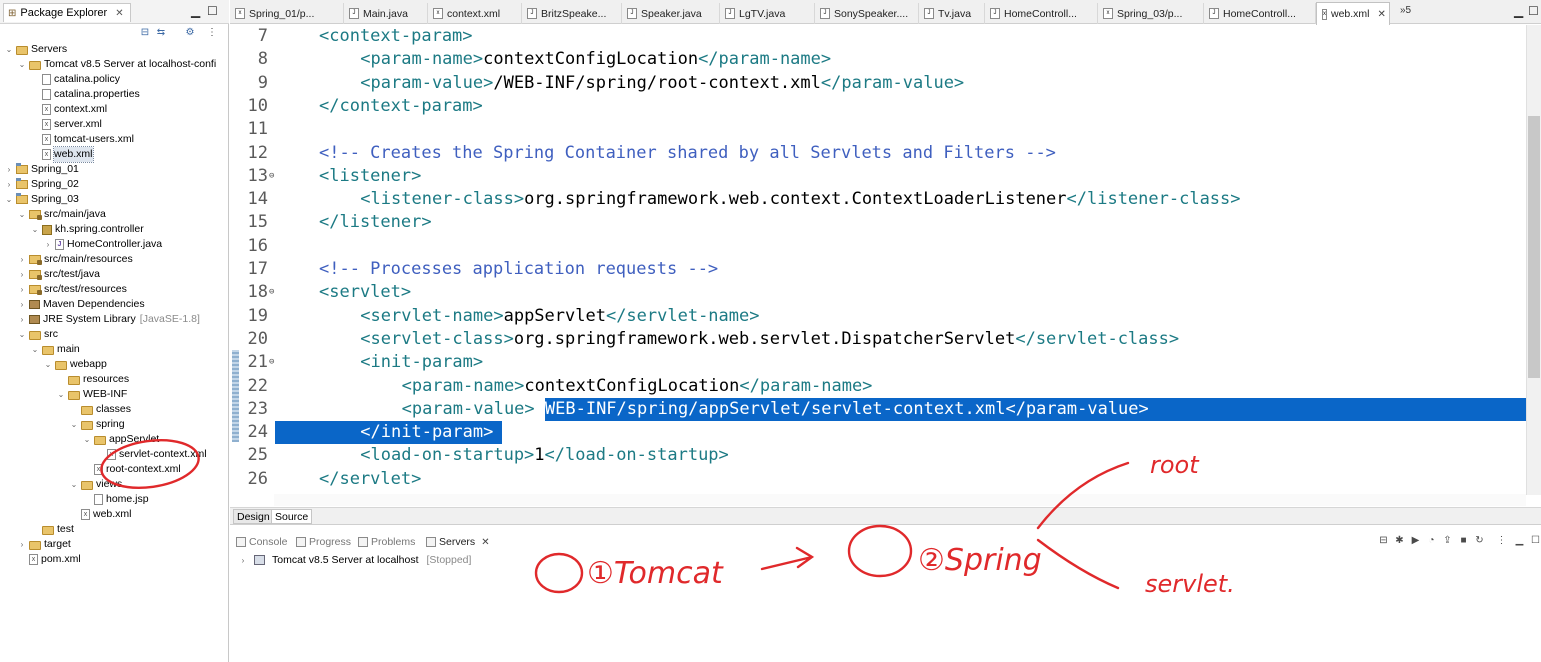 Image resolution: width=1541 pixels, height=662 pixels. Describe the element at coordinates (75, 364) in the screenshot. I see `tree-item: ⌄ webapp` at that location.